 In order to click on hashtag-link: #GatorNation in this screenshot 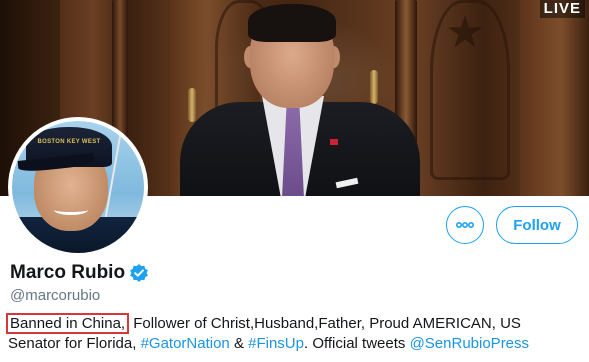, I will do `click(185, 343)`.